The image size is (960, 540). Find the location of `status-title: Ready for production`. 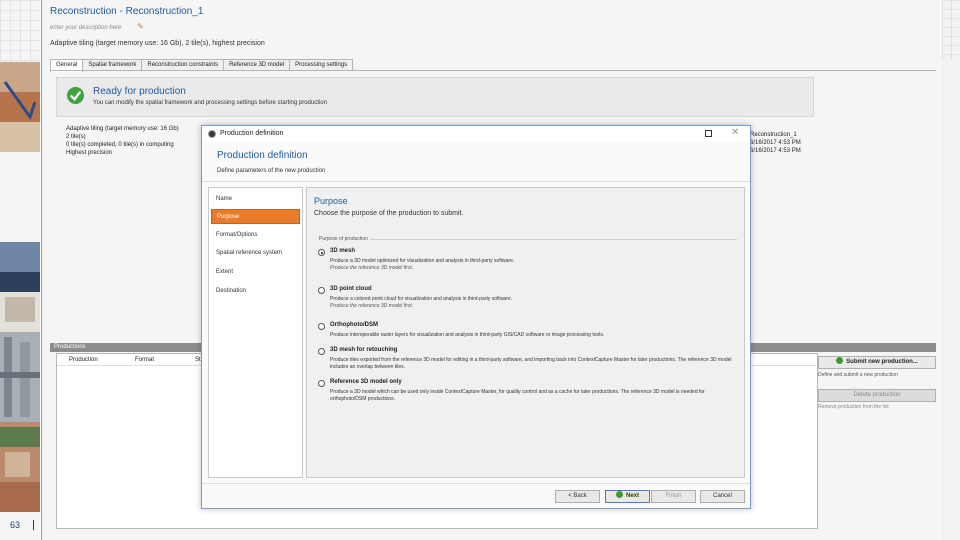

status-title: Ready for production is located at coordinates (139, 91).